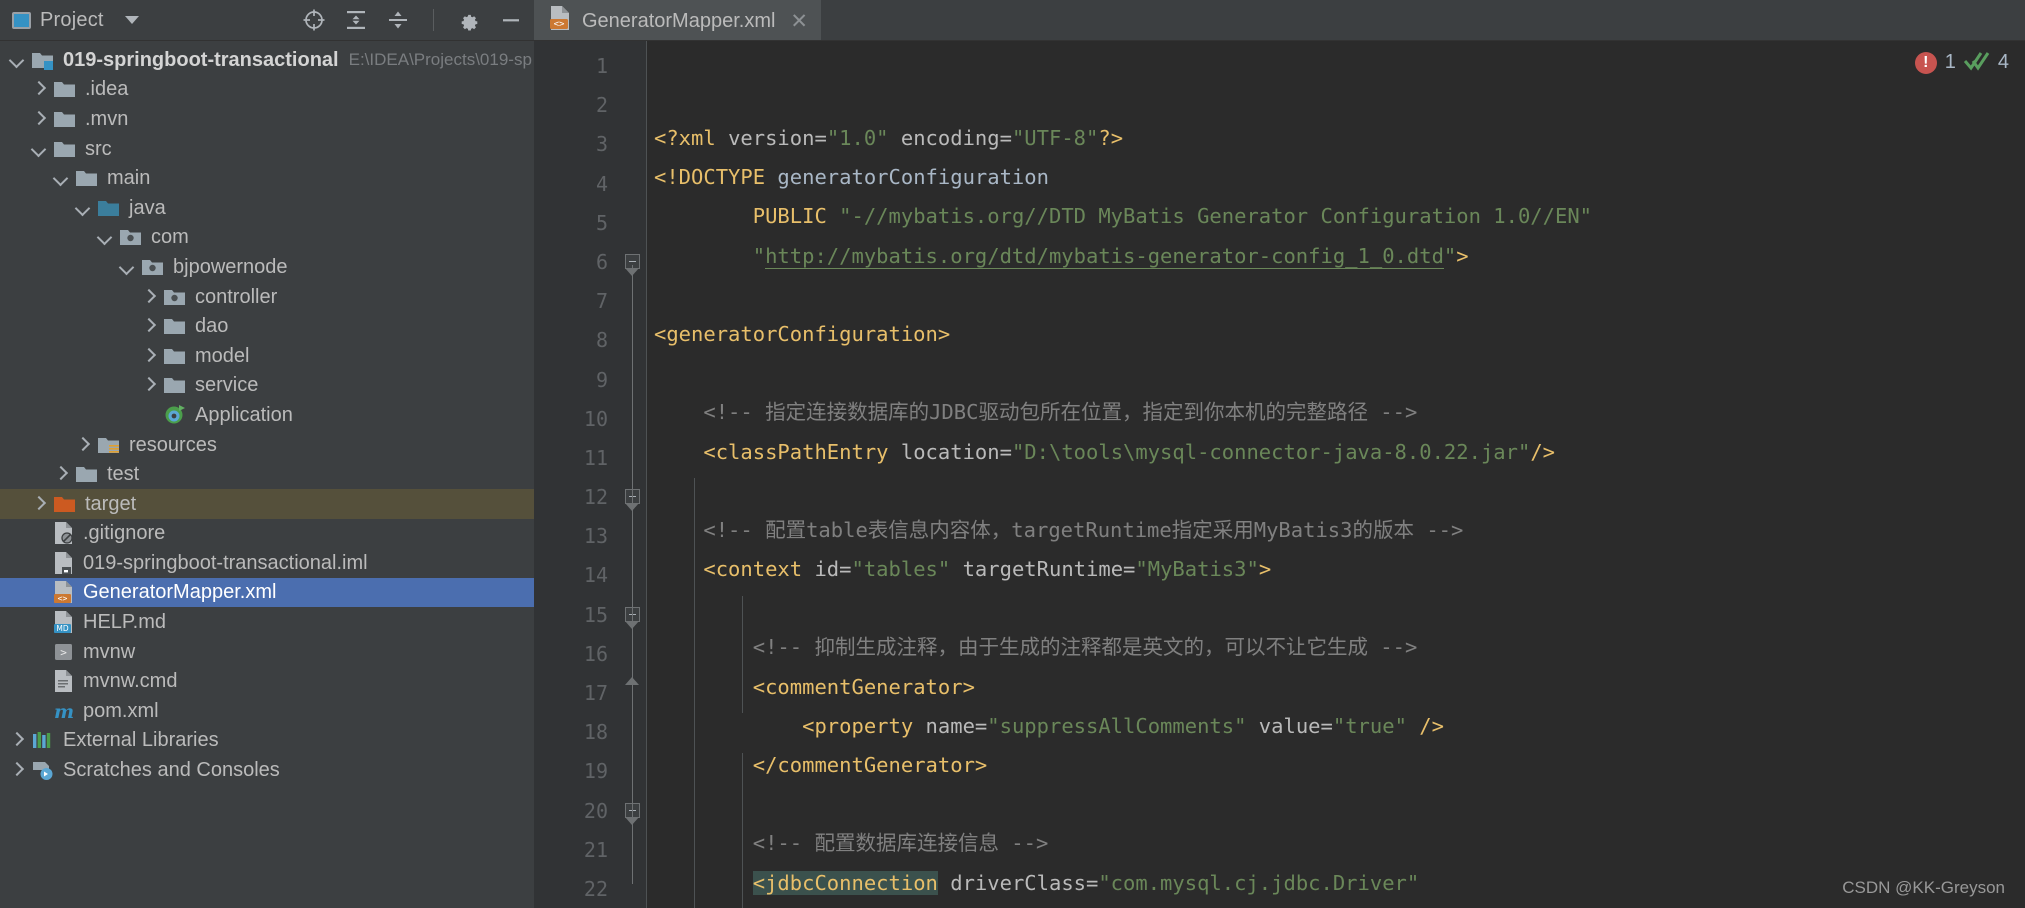 Image resolution: width=2025 pixels, height=908 pixels. I want to click on code-folding-gutter, so click(633, 474).